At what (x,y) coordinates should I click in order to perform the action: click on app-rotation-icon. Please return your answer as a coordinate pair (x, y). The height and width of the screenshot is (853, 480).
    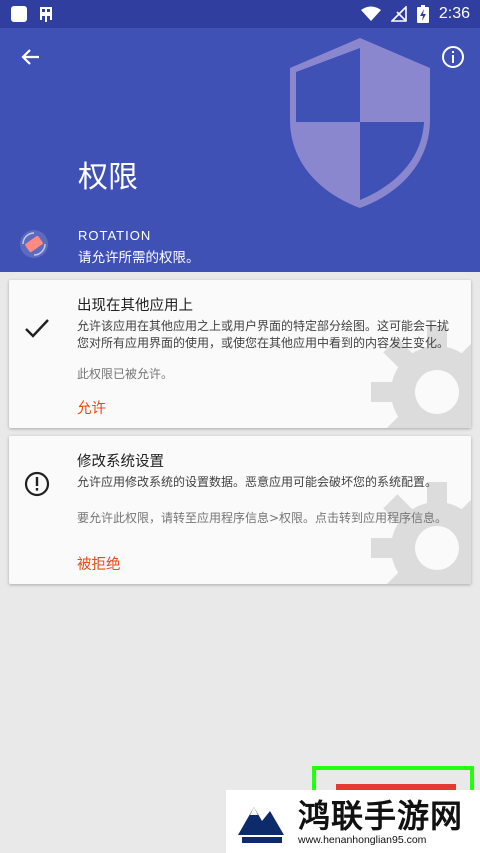
    Looking at the image, I should click on (34, 244).